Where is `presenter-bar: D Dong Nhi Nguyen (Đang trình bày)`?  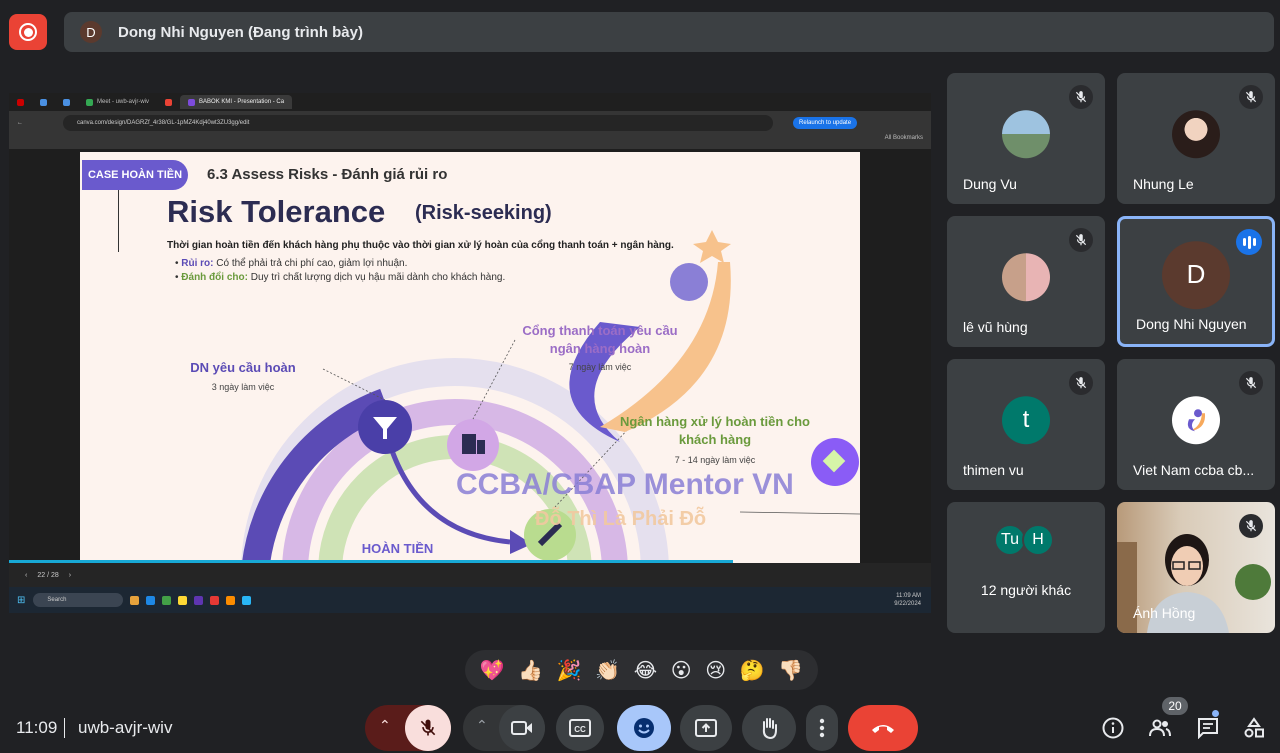
presenter-bar: D Dong Nhi Nguyen (Đang trình bày) is located at coordinates (669, 32).